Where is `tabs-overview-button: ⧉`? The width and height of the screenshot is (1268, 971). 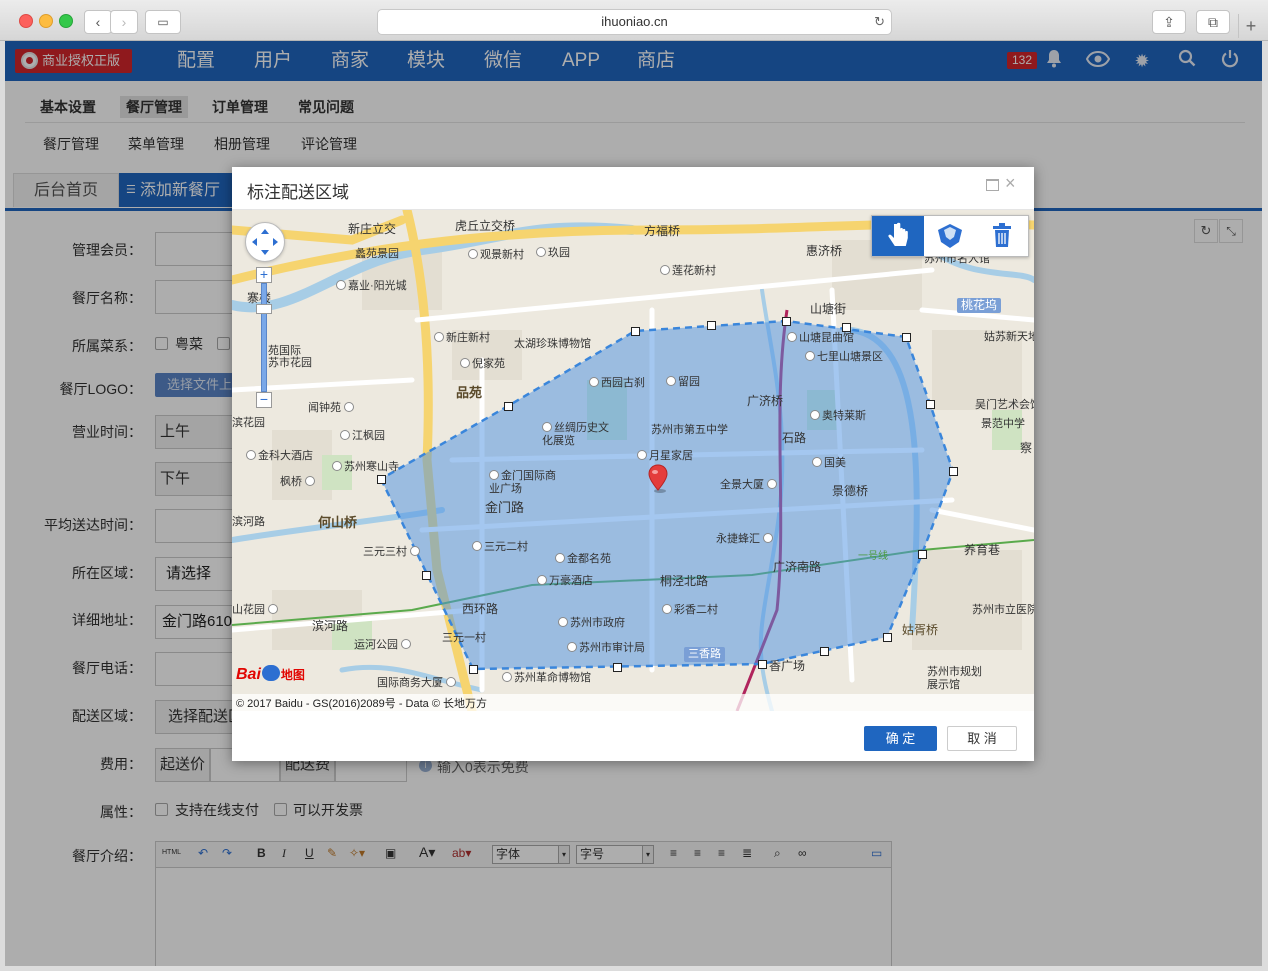 tabs-overview-button: ⧉ is located at coordinates (1213, 22).